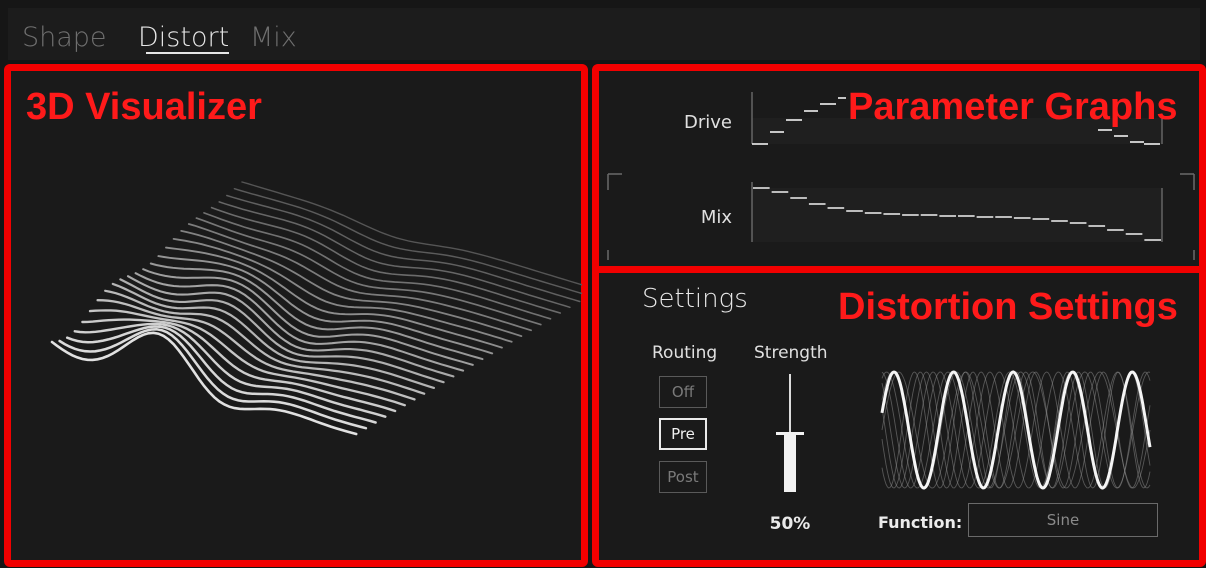  What do you see at coordinates (1016, 430) in the screenshot?
I see `waveform-preview` at bounding box center [1016, 430].